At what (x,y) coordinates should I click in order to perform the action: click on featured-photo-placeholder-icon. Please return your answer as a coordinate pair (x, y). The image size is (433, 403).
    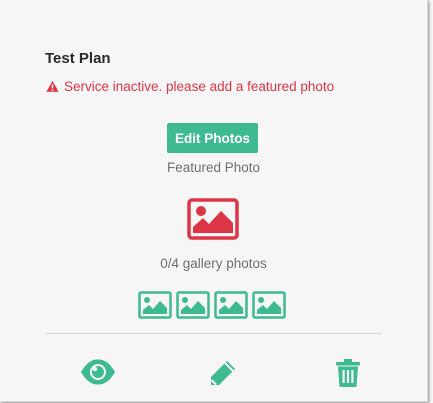
    Looking at the image, I should click on (213, 219).